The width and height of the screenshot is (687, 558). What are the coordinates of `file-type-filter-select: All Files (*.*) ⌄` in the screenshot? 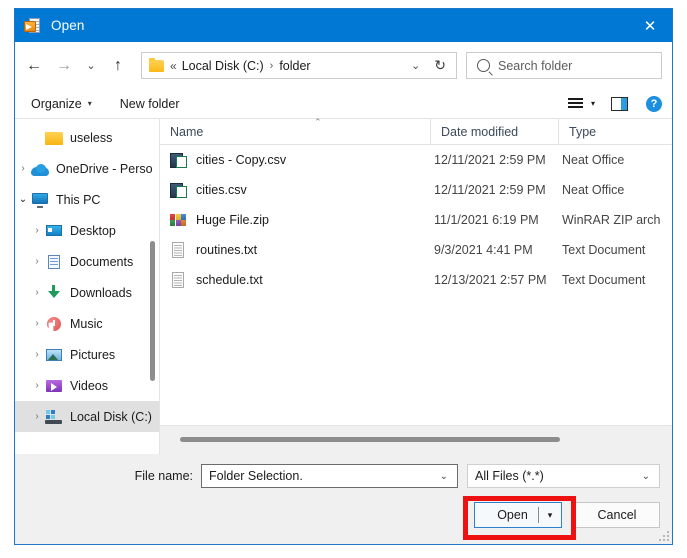 It's located at (563, 476).